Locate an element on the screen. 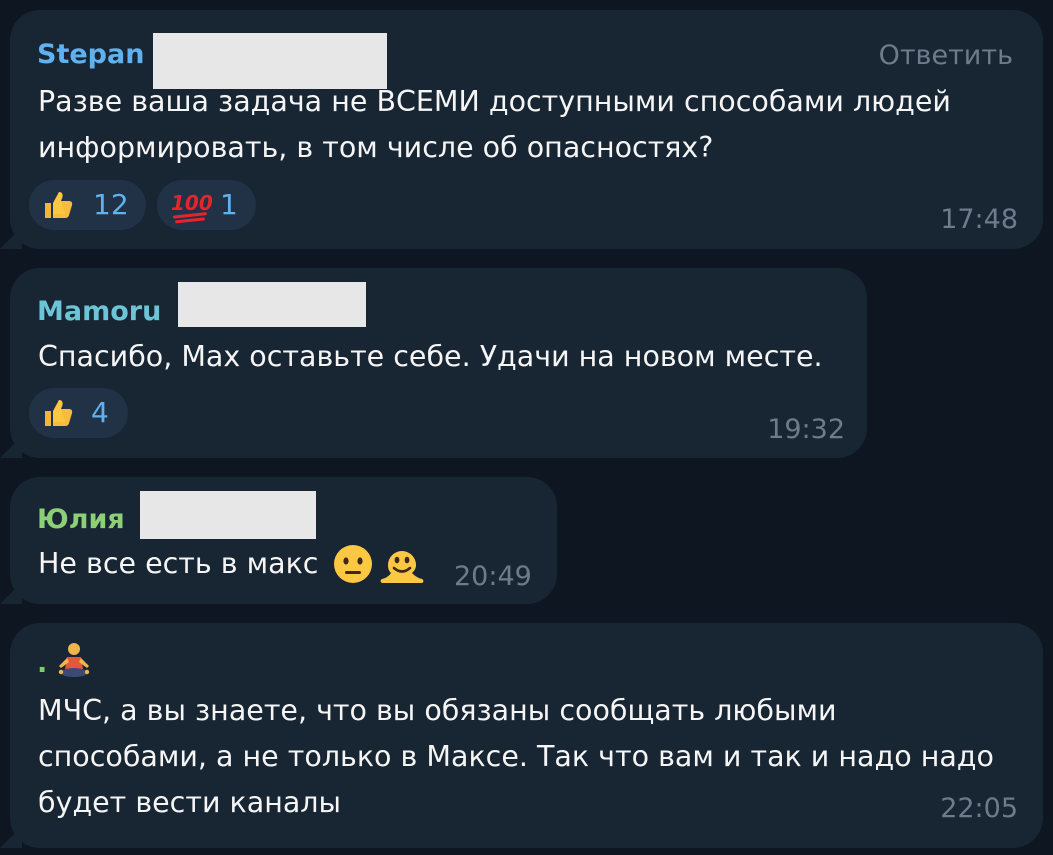 This screenshot has width=1053, height=855. sender-name: Stepan is located at coordinates (90, 55).